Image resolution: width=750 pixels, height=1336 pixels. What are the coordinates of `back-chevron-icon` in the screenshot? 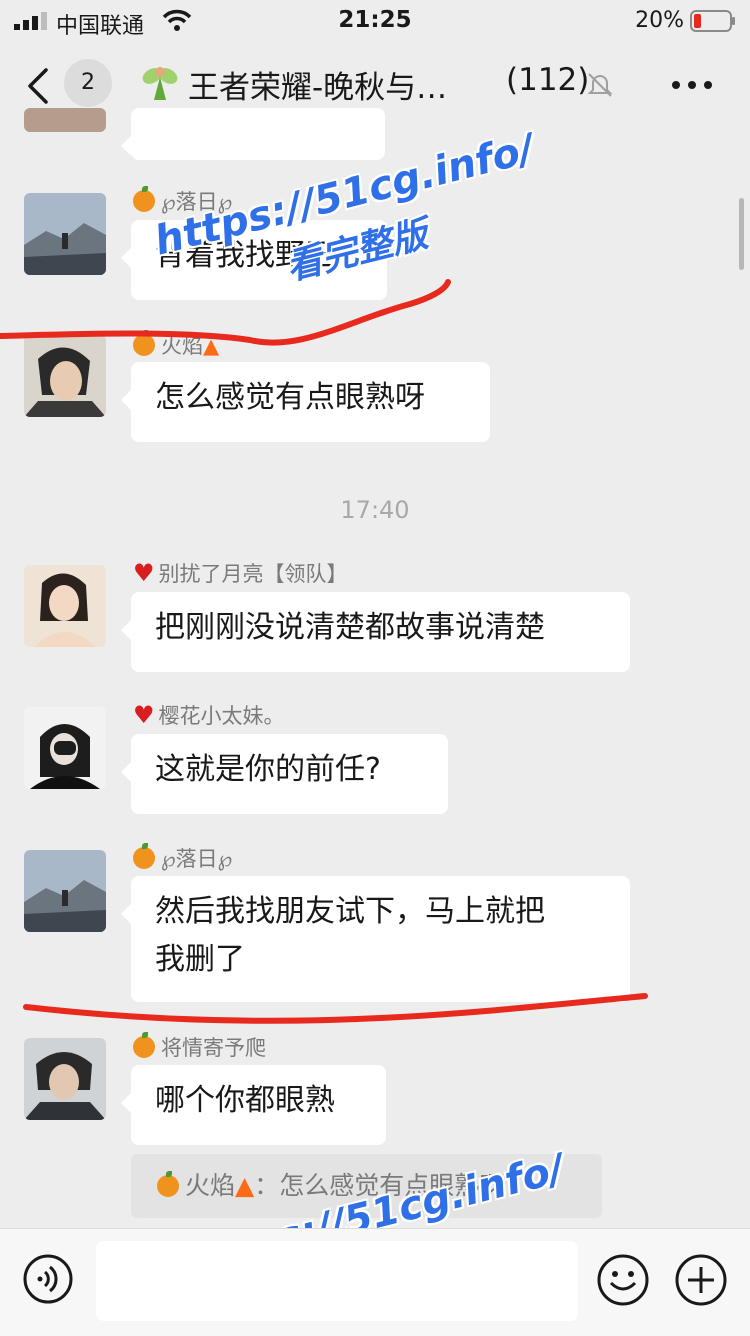 It's located at (38, 86).